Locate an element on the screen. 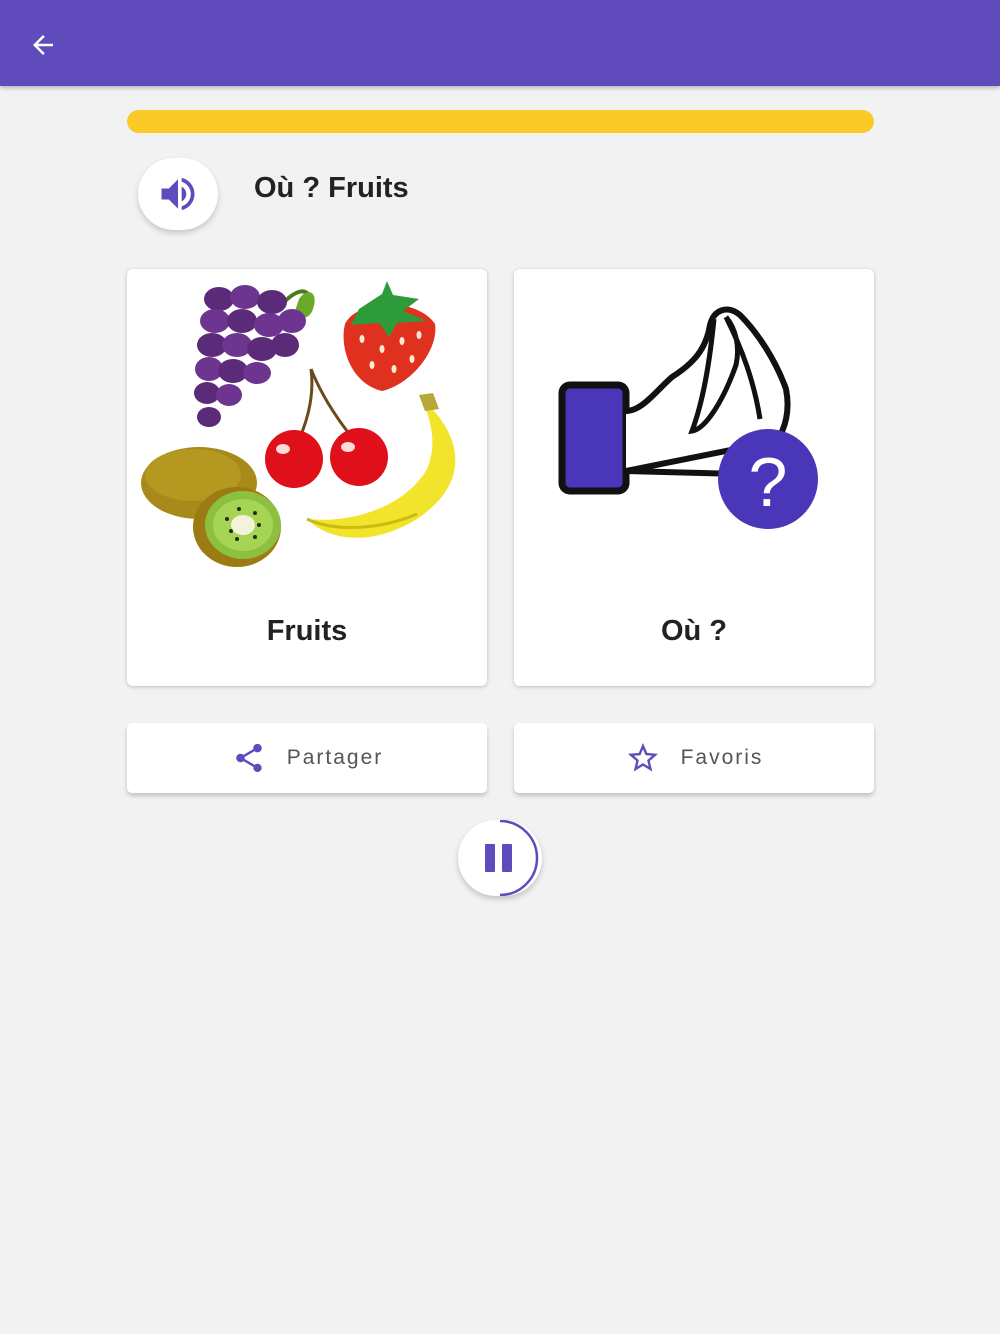  where-hand-question-picture: ? is located at coordinates (688, 417).